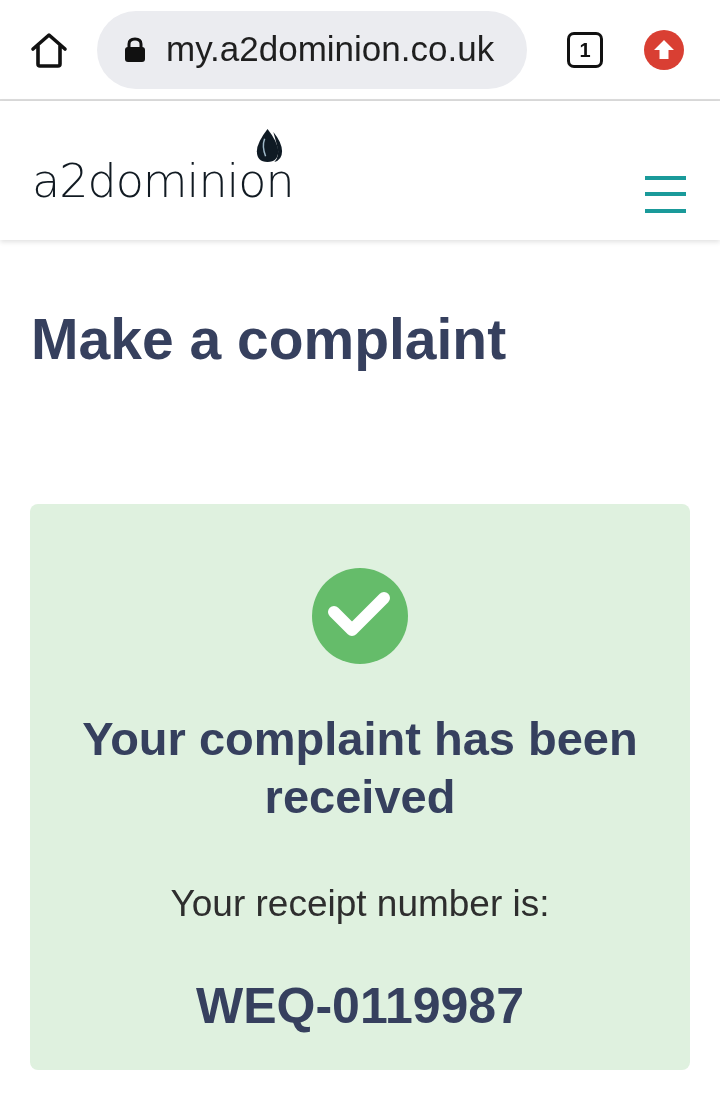 The width and height of the screenshot is (720, 1100). Describe the element at coordinates (360, 1006) in the screenshot. I see `receipt-number: WEQ-0119987` at that location.